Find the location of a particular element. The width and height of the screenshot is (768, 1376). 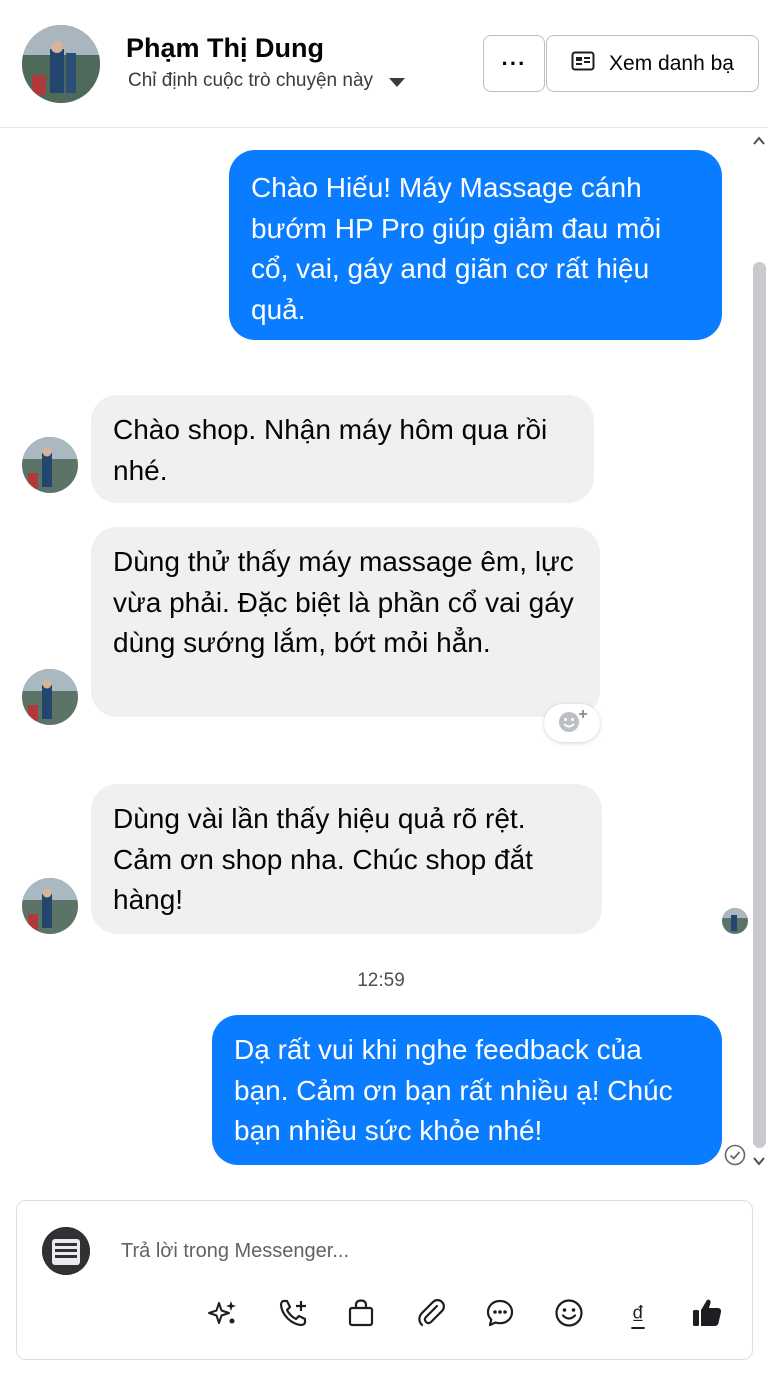

emoji-button is located at coordinates (569, 1315).